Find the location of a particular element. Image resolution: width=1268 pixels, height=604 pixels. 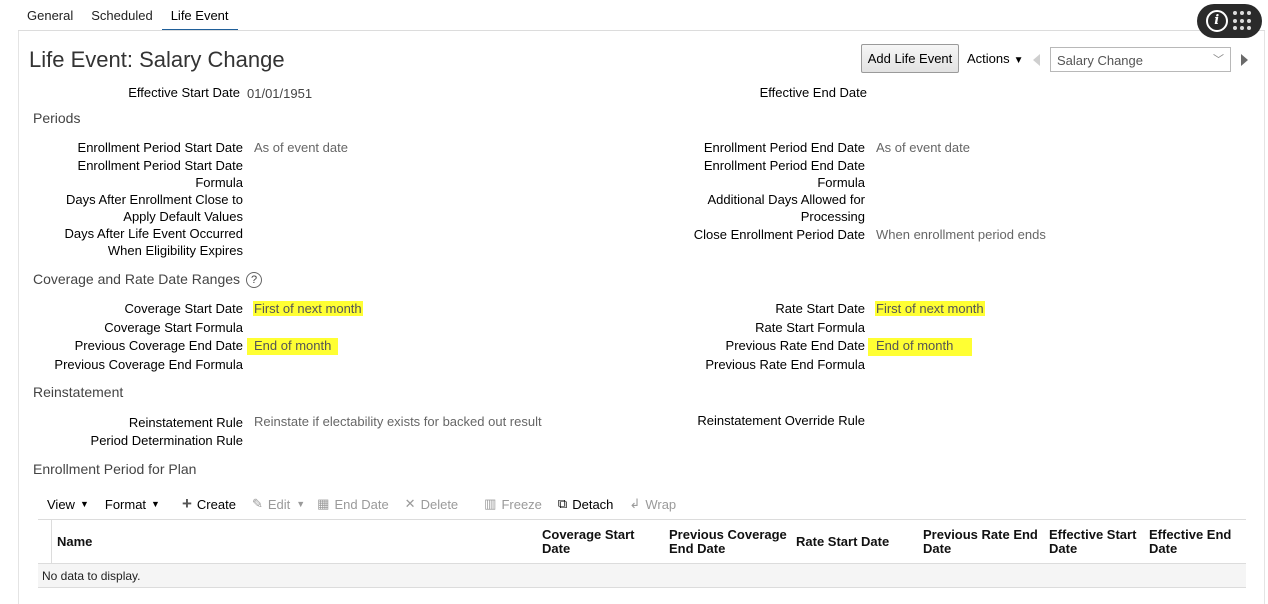

days-after-event-label-2: When Eligibility Expires is located at coordinates (175, 250).